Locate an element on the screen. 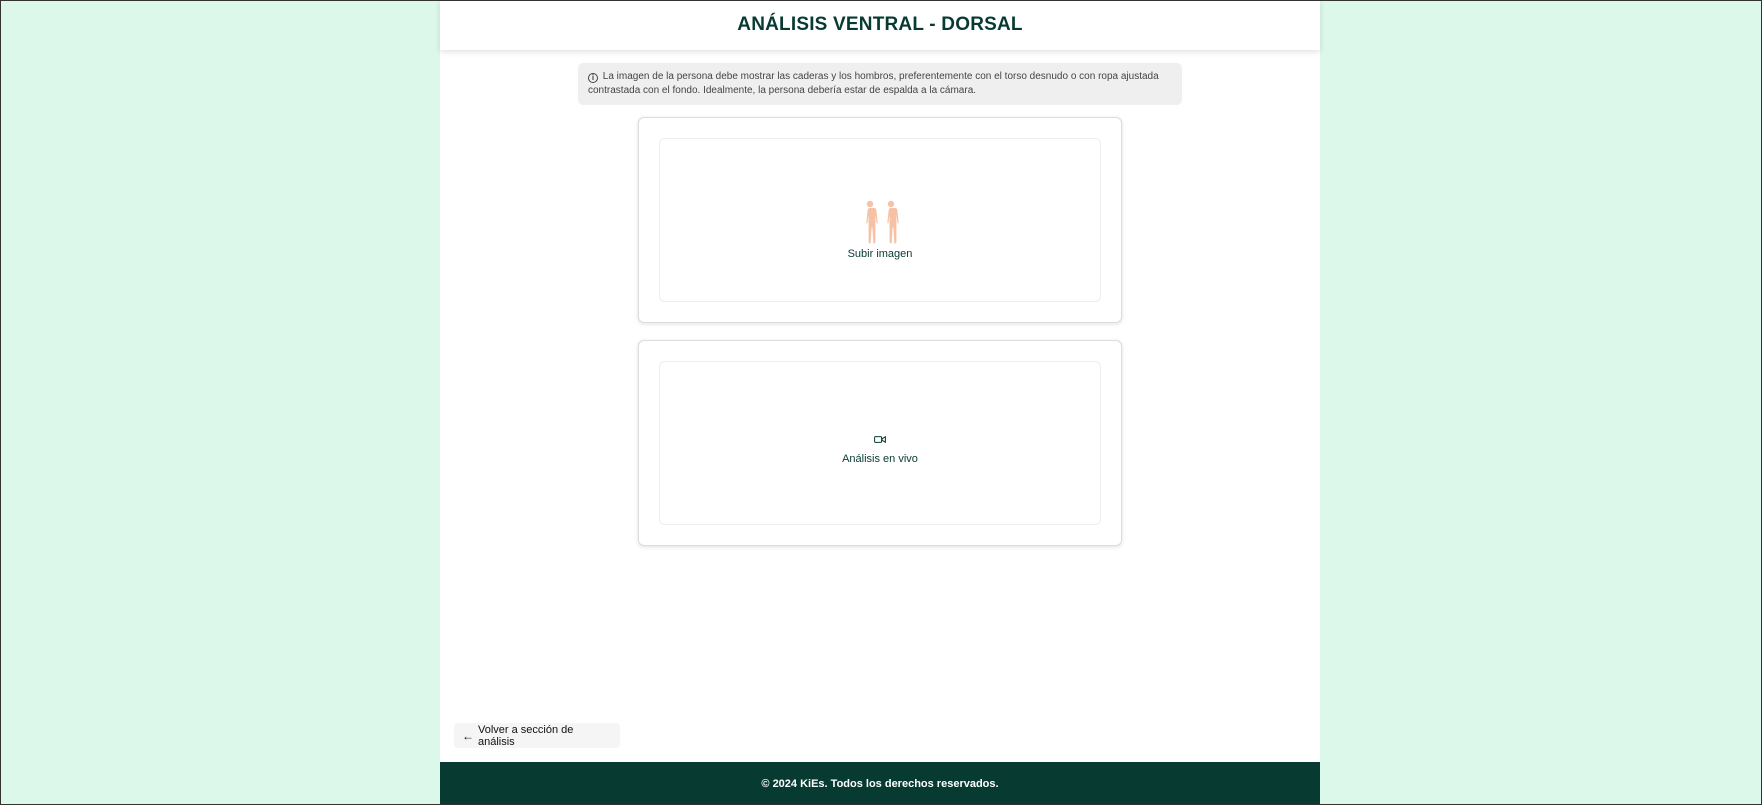 The image size is (1762, 805). human-body-icon is located at coordinates (880, 222).